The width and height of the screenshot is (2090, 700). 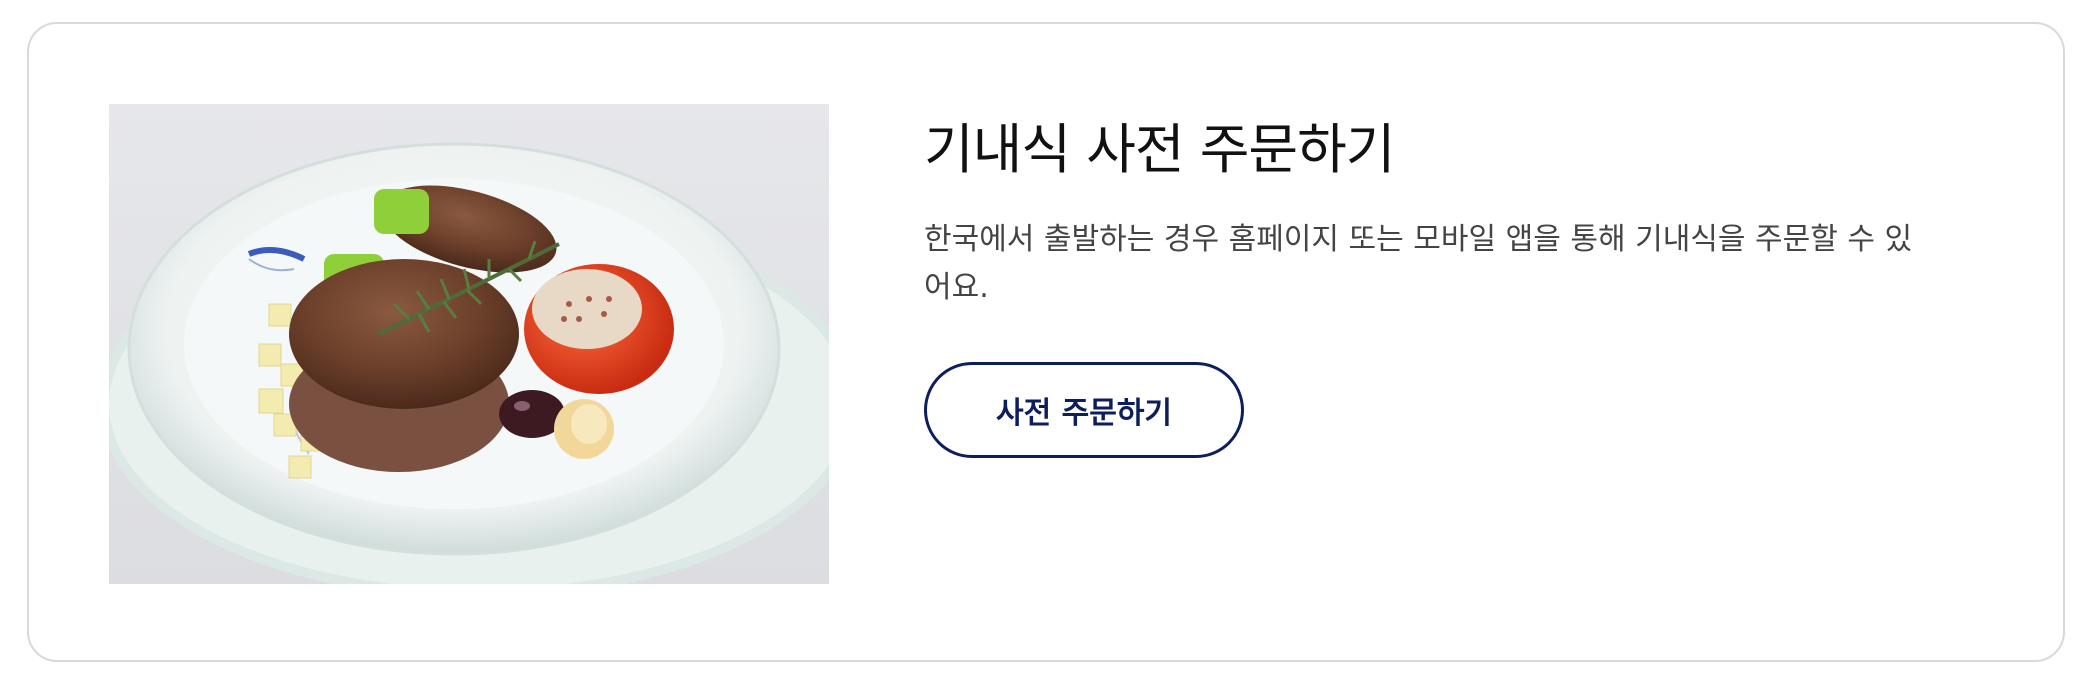 I want to click on preorder-button: 사전 주문하기, so click(x=1084, y=410).